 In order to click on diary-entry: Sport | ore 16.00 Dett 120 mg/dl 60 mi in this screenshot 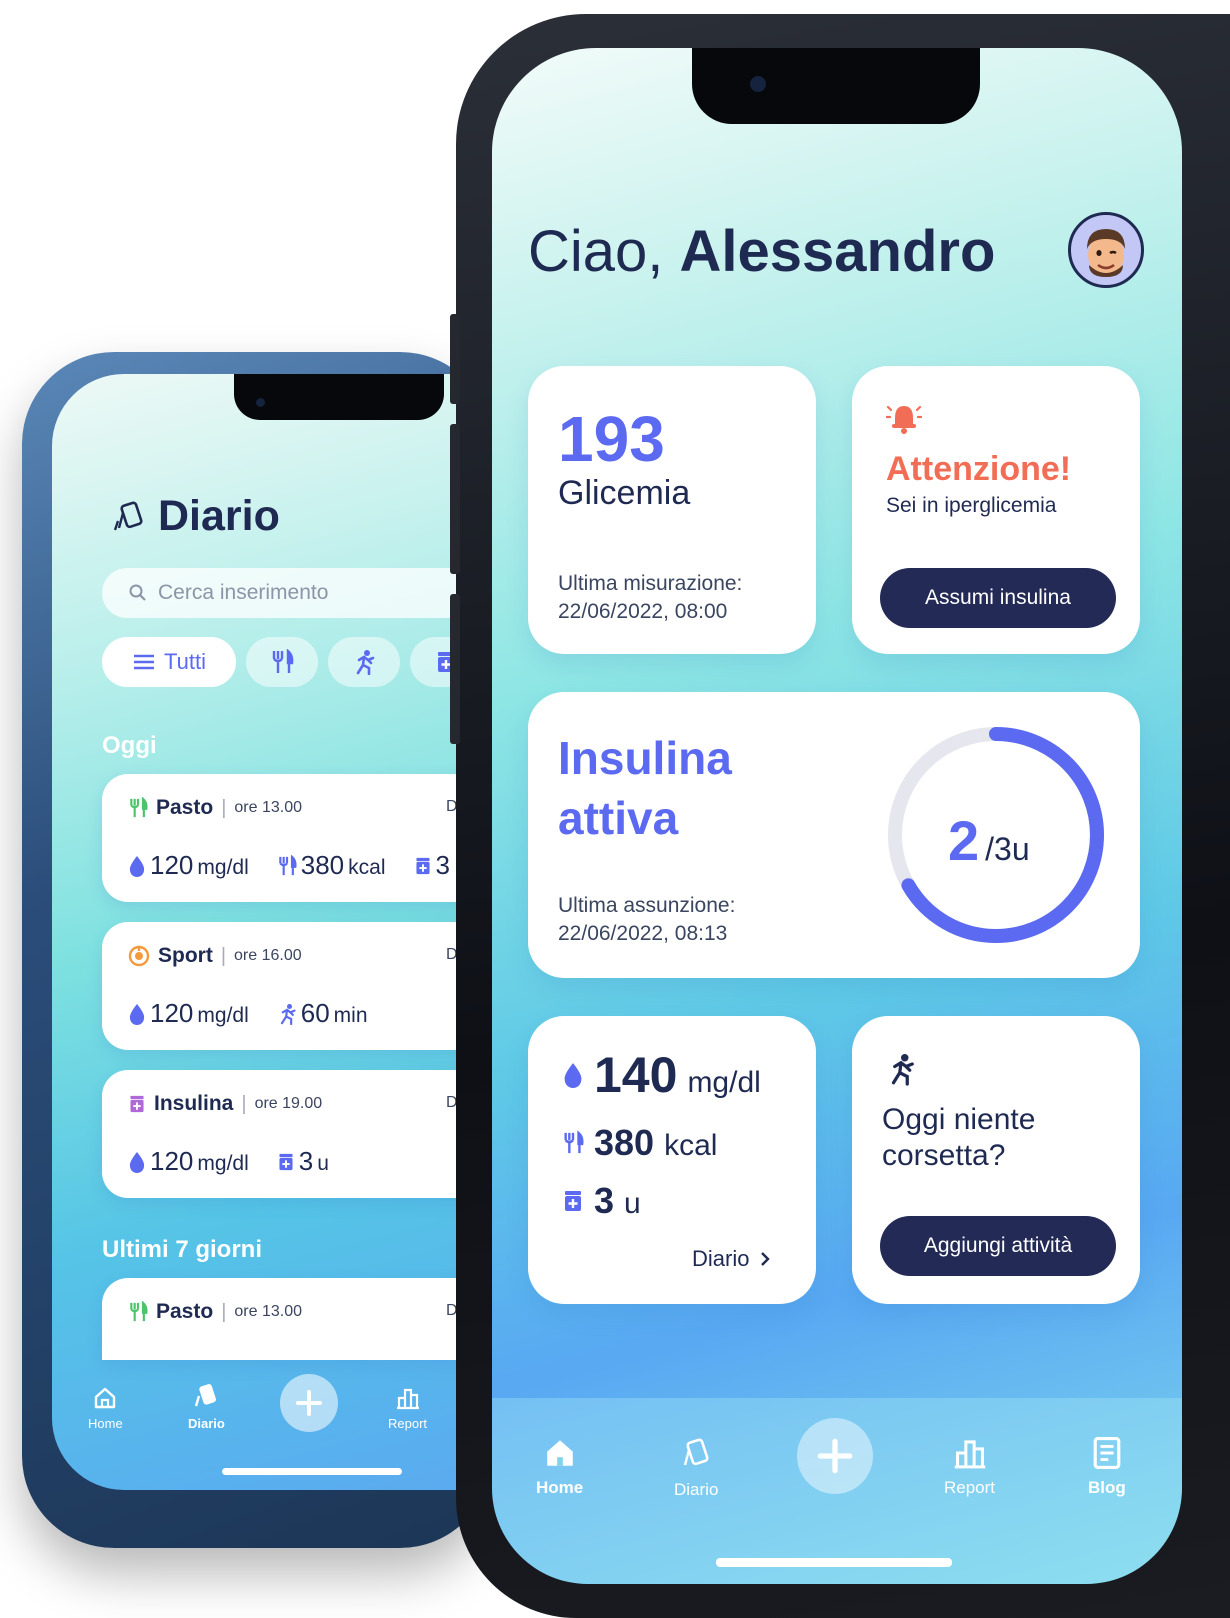, I will do `click(297, 986)`.